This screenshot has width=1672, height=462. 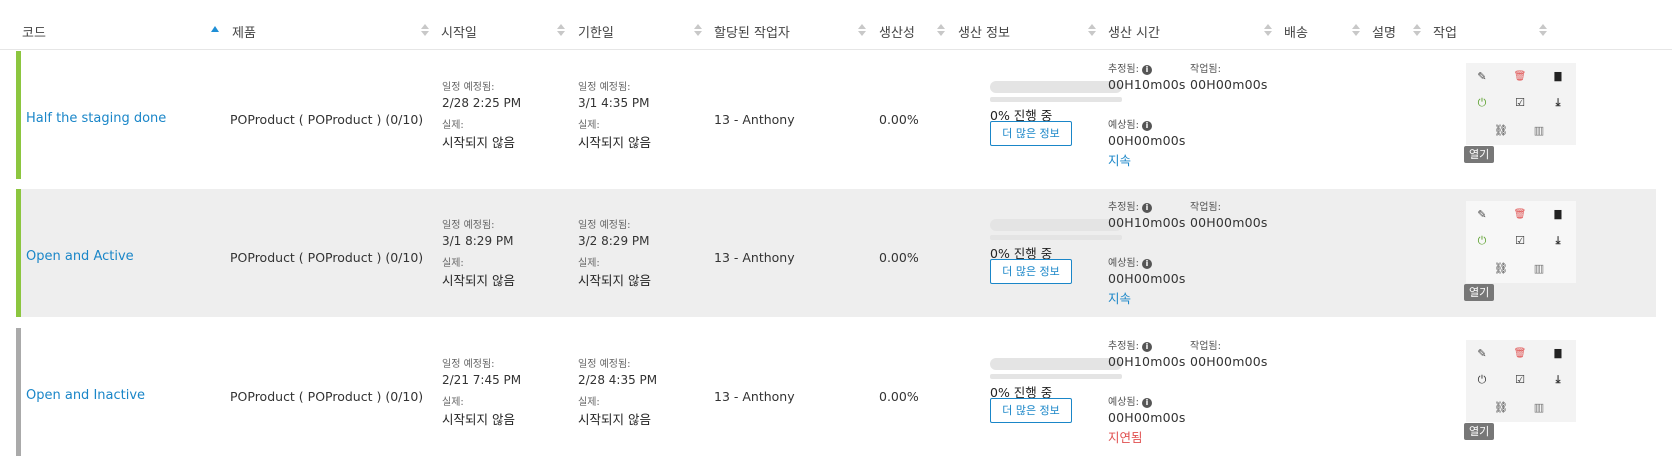 What do you see at coordinates (468, 87) in the screenshot?
I see `start-scheduled-label: 일정 예정됨:` at bounding box center [468, 87].